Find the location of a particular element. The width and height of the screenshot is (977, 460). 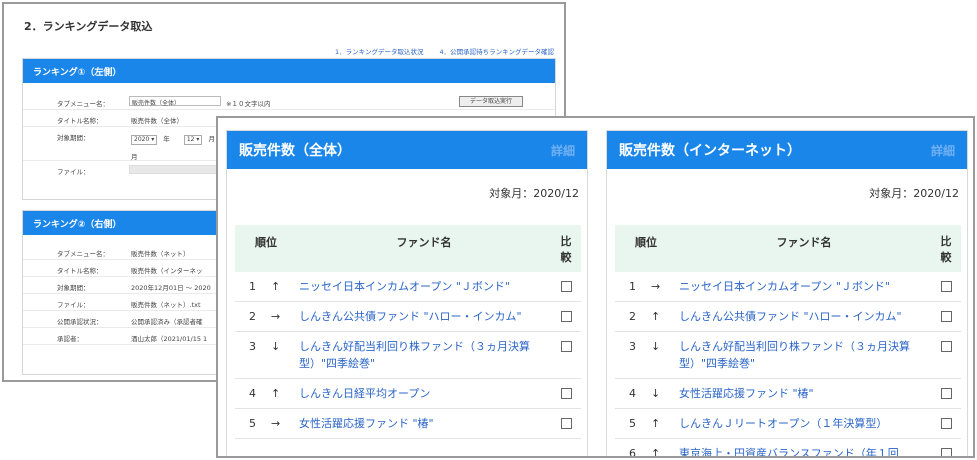

table-row: 2 → しんきん公共債ファンド "ハロー・インカム" is located at coordinates (408, 317).